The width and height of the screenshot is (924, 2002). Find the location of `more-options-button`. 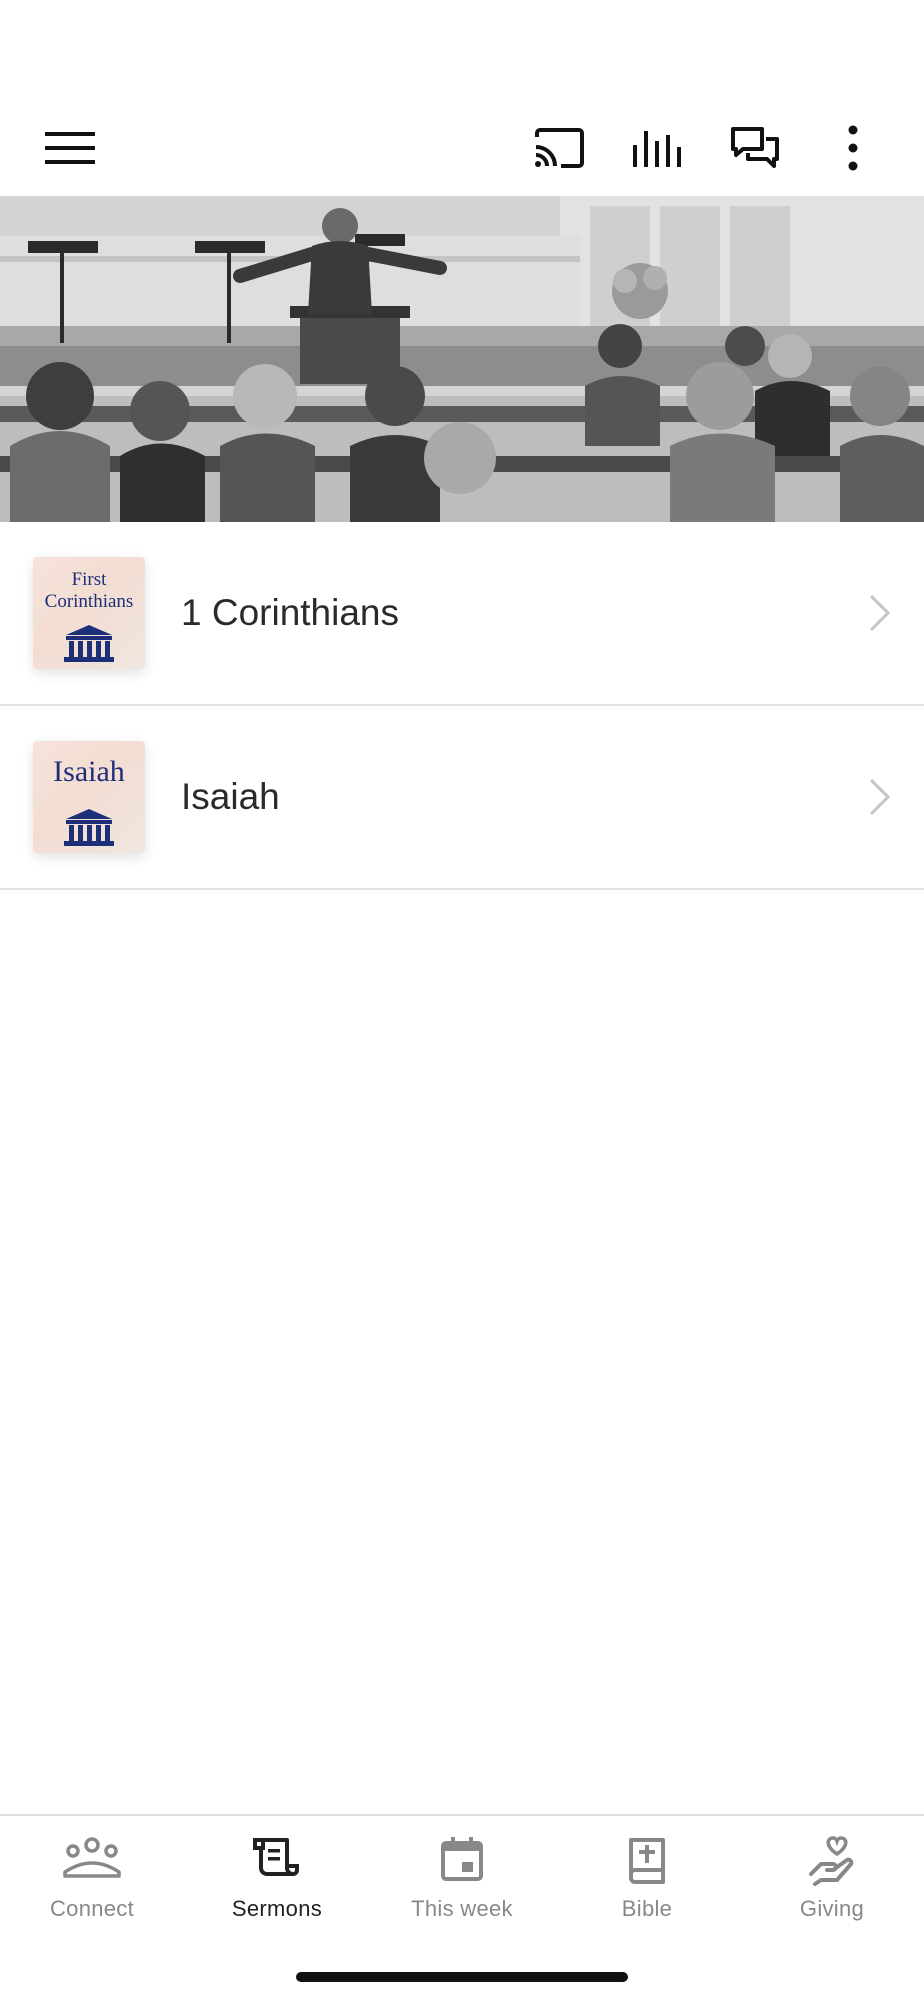

more-options-button is located at coordinates (853, 148).